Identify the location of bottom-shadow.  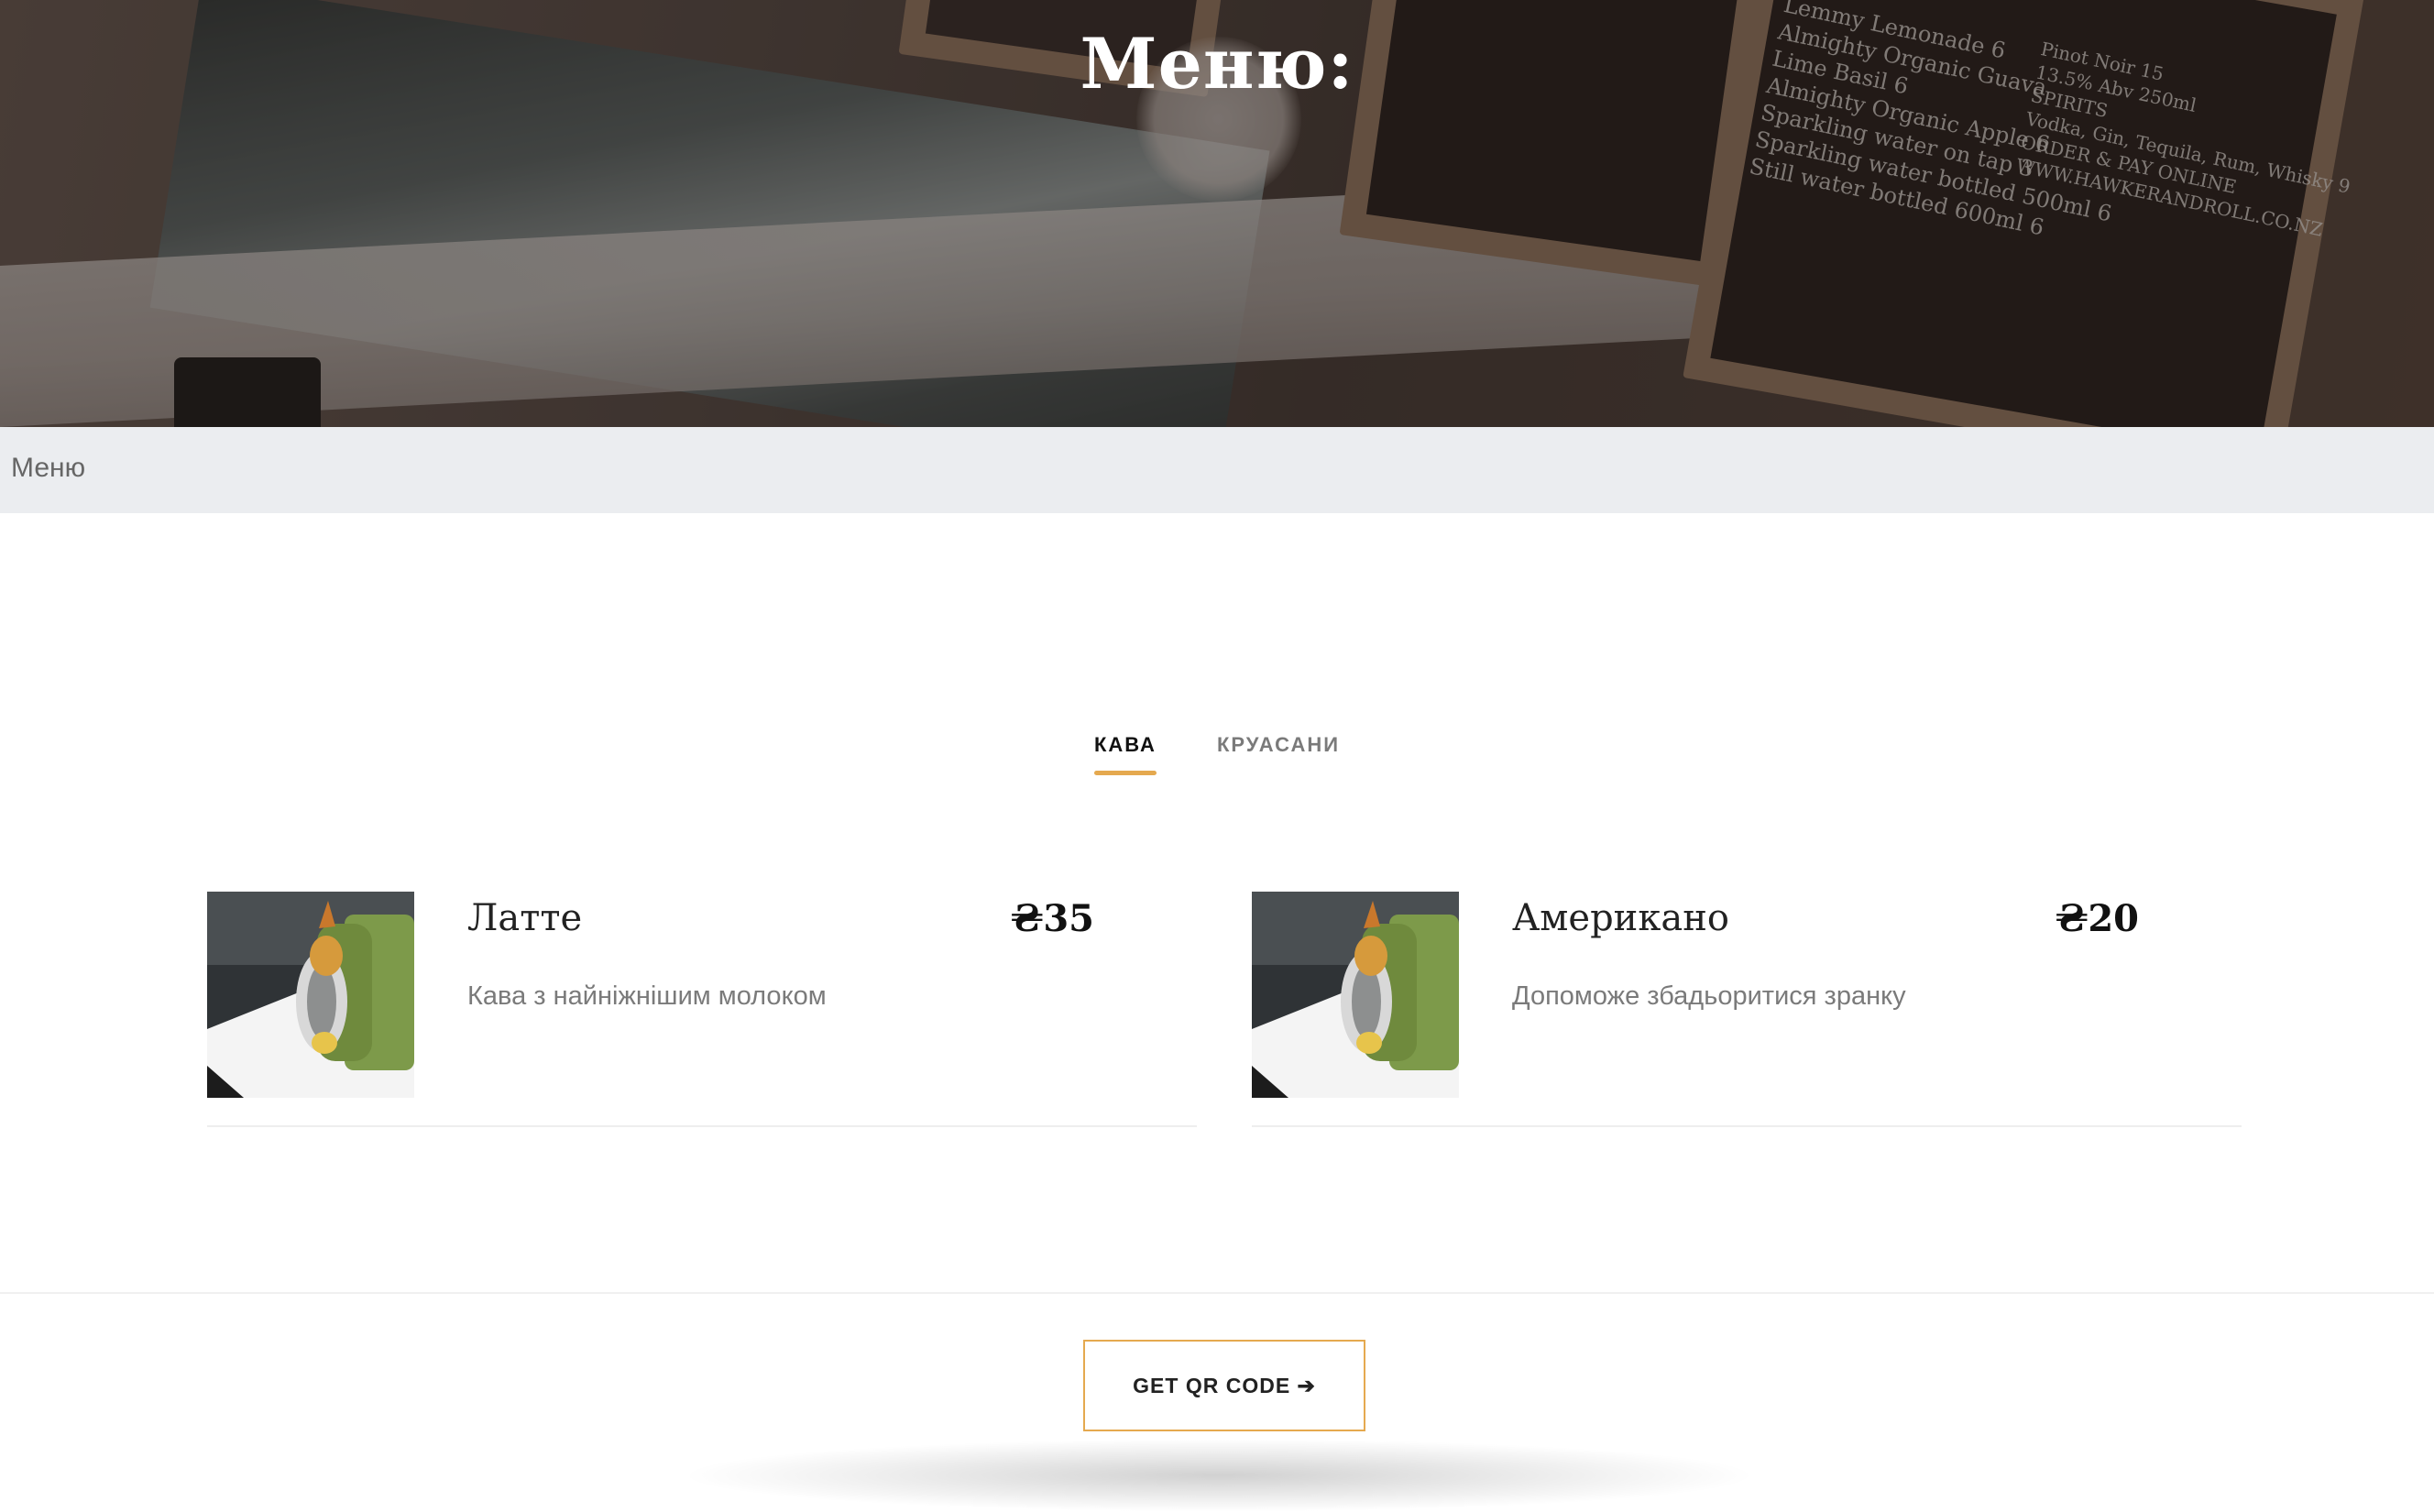
(1219, 1475).